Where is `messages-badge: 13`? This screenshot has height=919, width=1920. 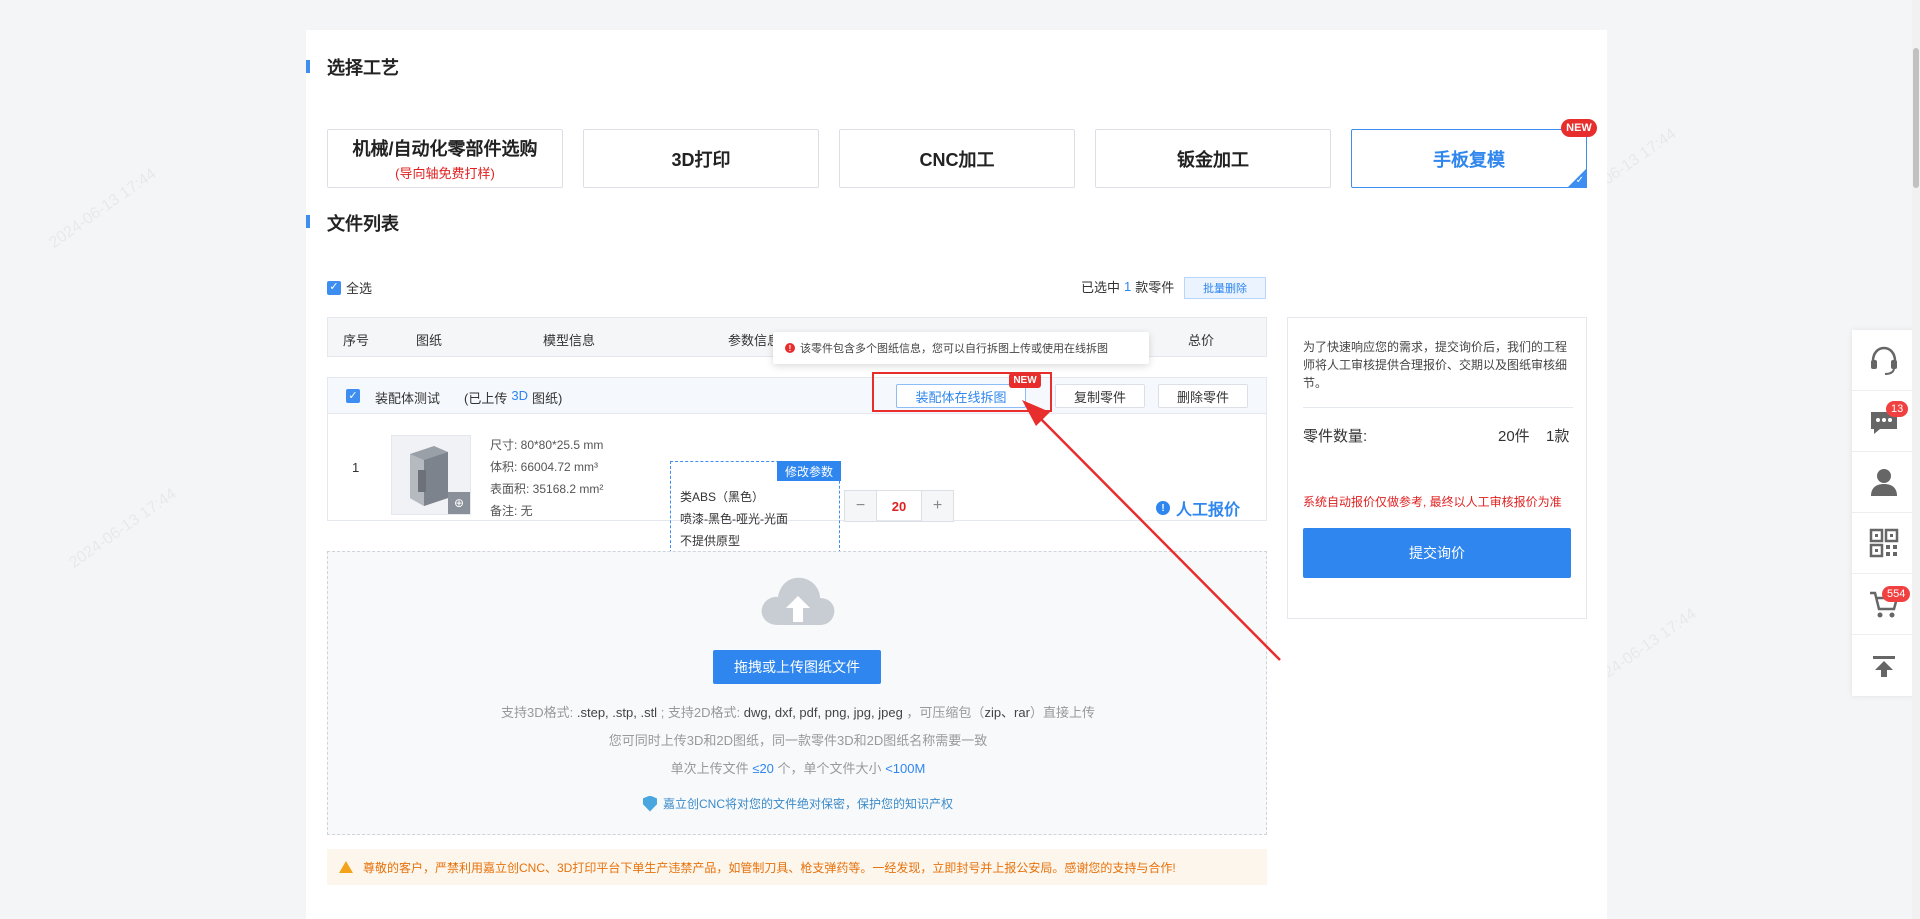 messages-badge: 13 is located at coordinates (1897, 409).